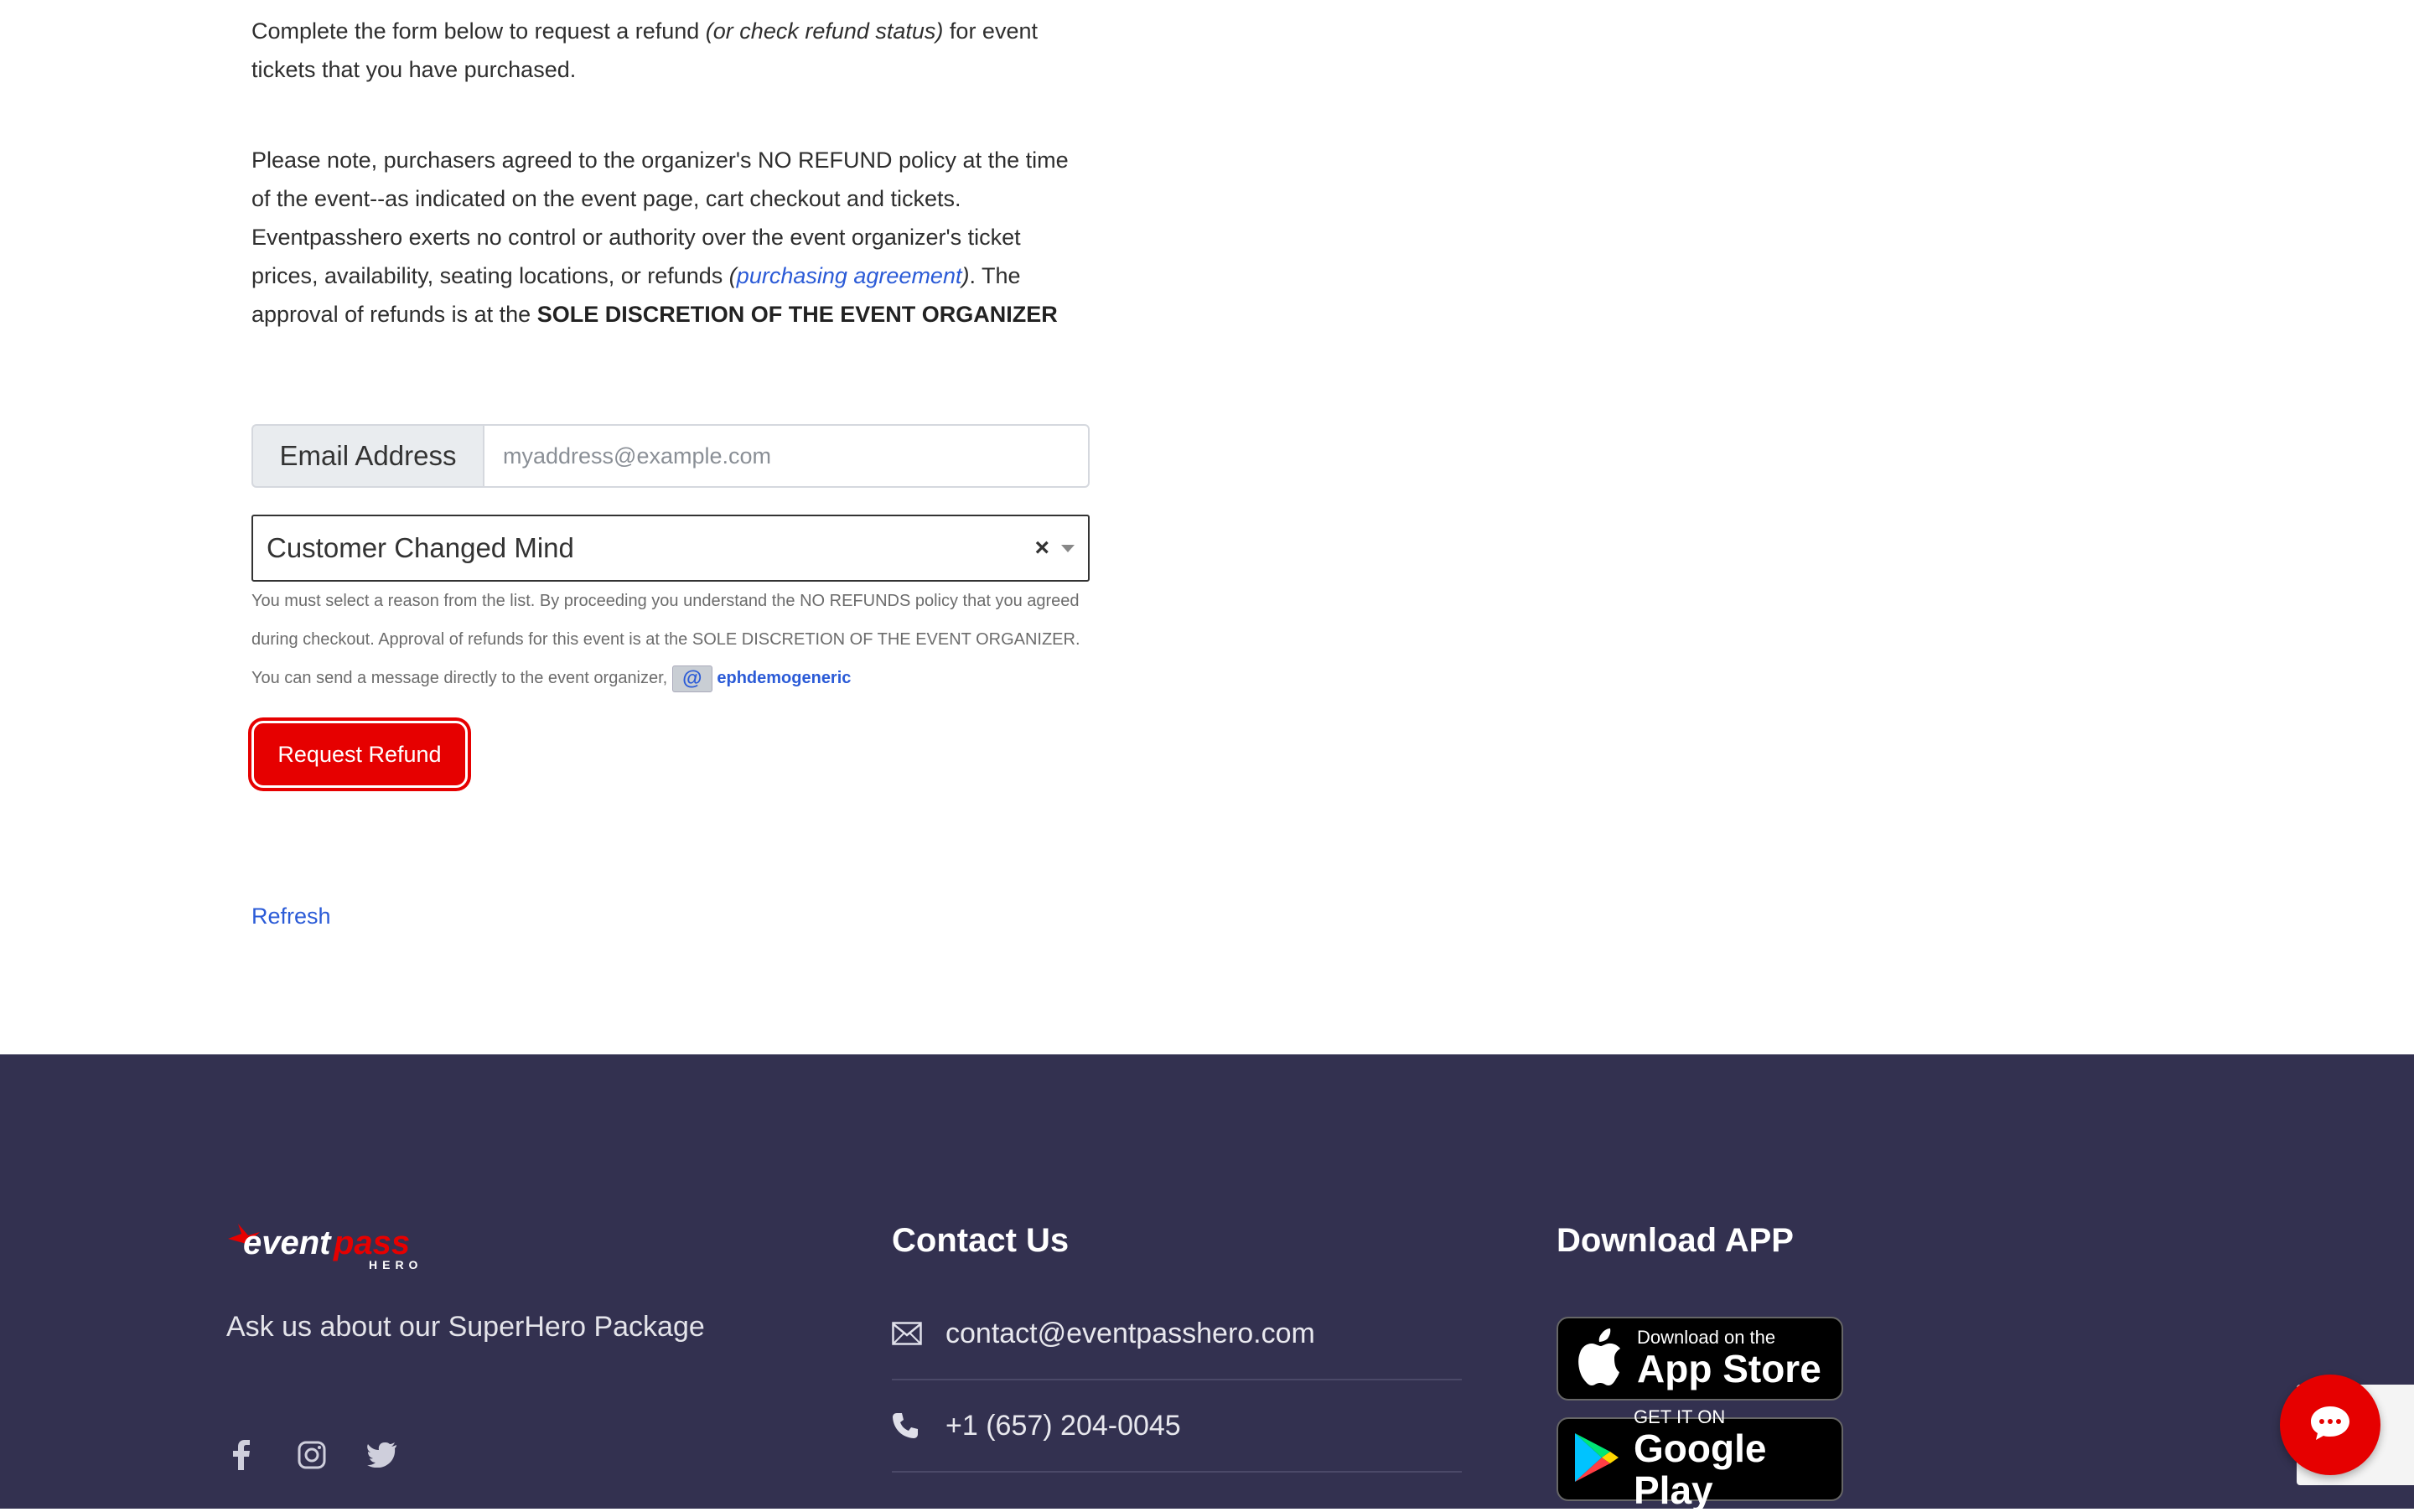 This screenshot has width=2414, height=1512. I want to click on twitter-icon, so click(382, 1455).